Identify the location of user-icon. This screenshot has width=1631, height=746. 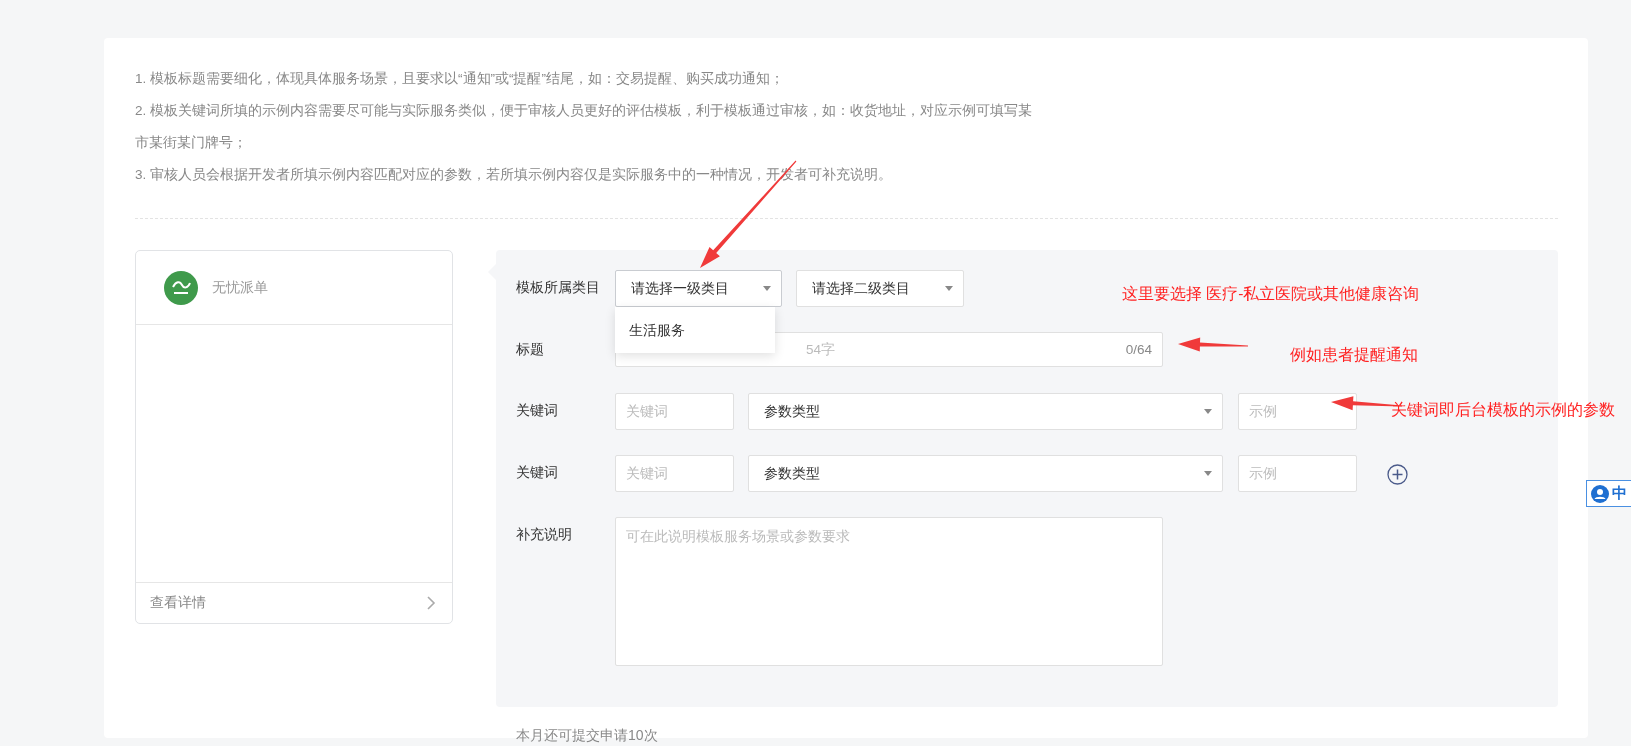
(1600, 493).